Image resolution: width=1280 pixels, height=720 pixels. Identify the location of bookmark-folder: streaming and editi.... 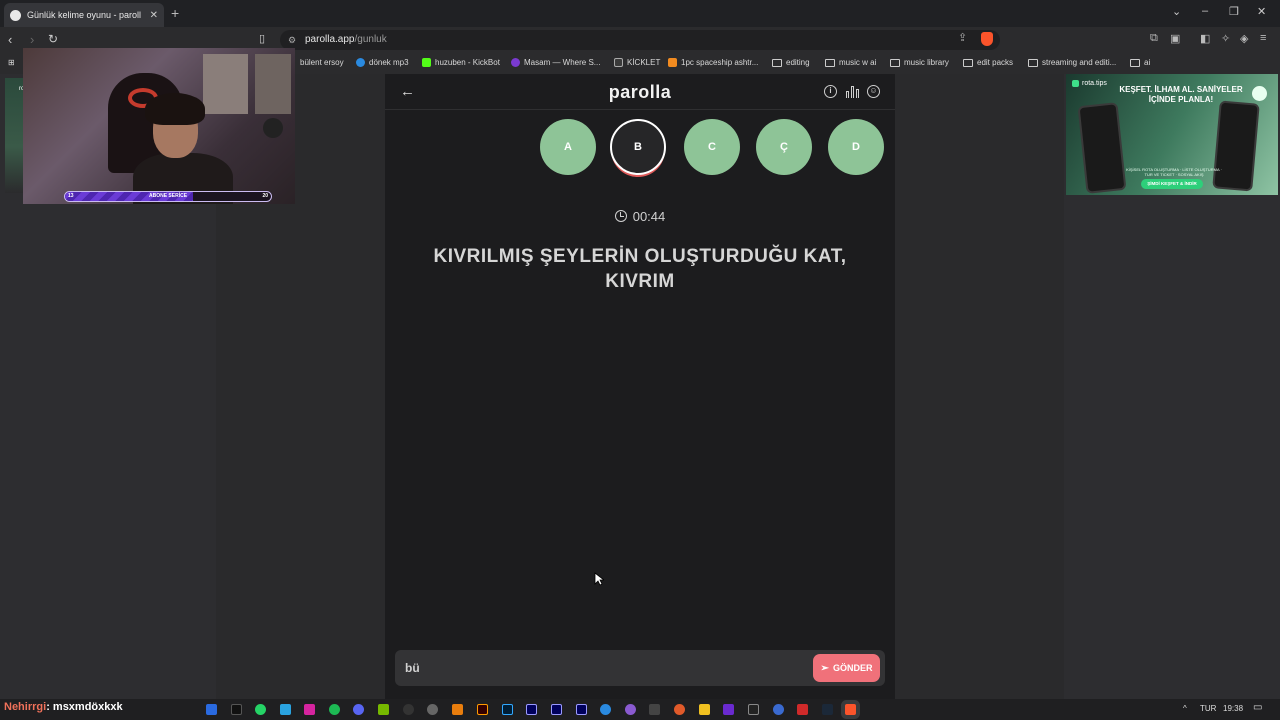
(1072, 62).